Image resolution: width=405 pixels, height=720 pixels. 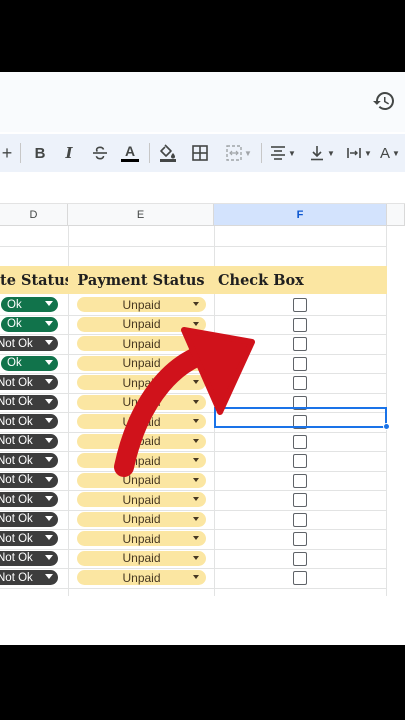 I want to click on column-header-e: E, so click(x=141, y=215).